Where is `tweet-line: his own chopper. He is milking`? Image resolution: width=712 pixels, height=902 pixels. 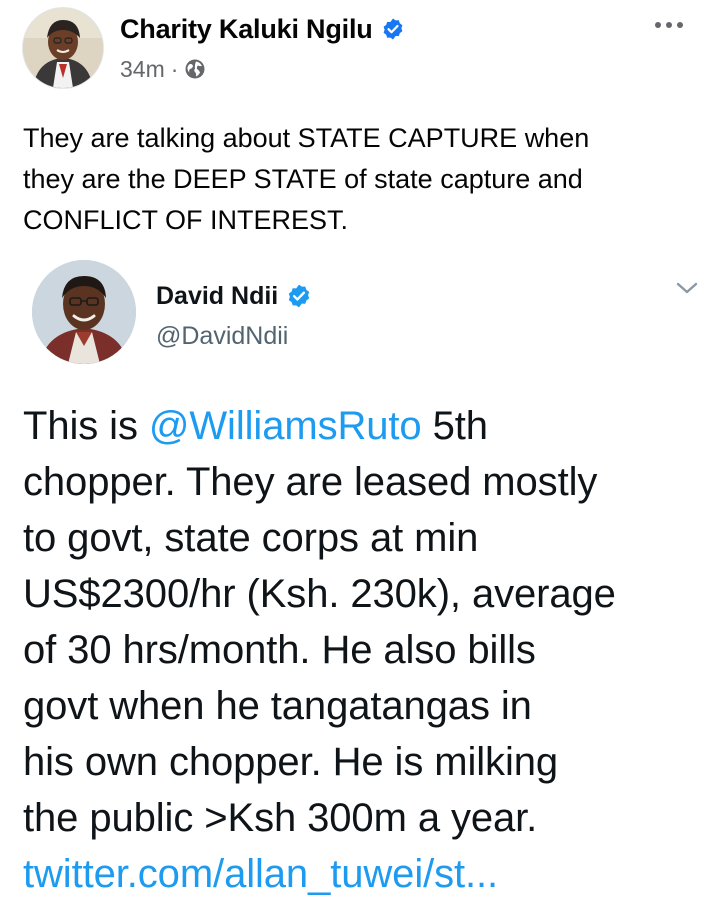
tweet-line: his own chopper. He is milking is located at coordinates (291, 762).